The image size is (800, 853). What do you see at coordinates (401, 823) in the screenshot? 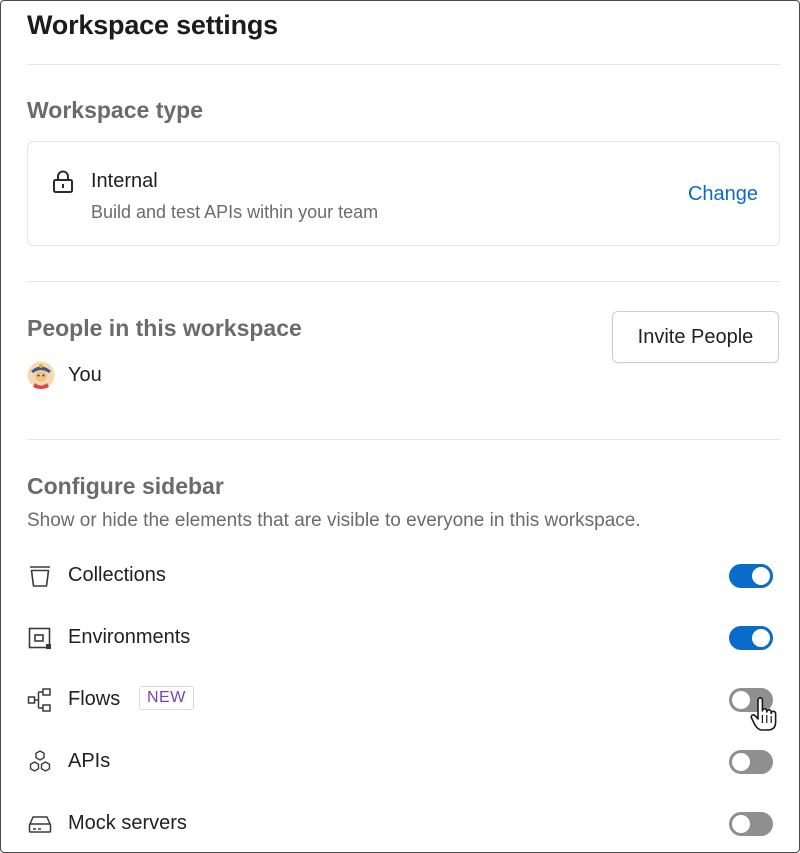
I see `sidebar-item-mock-servers: Mock servers` at bounding box center [401, 823].